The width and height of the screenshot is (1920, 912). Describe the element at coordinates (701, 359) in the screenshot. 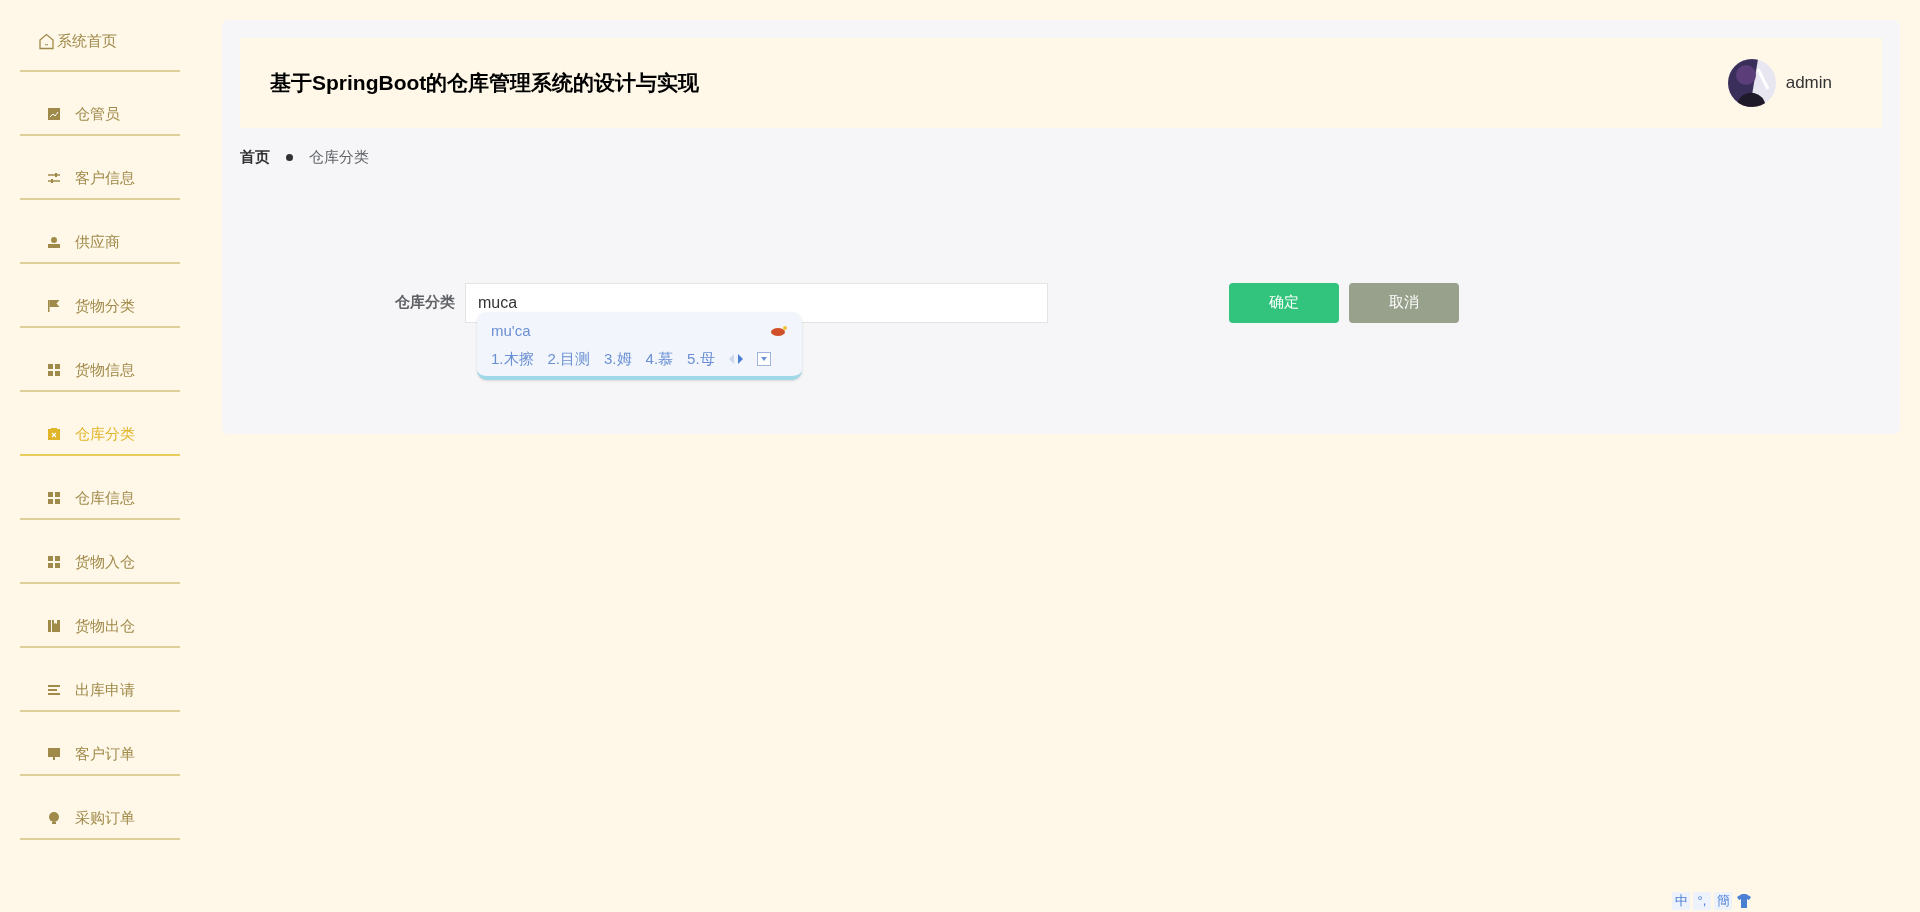

I see `ime-candidate: 5.母` at that location.